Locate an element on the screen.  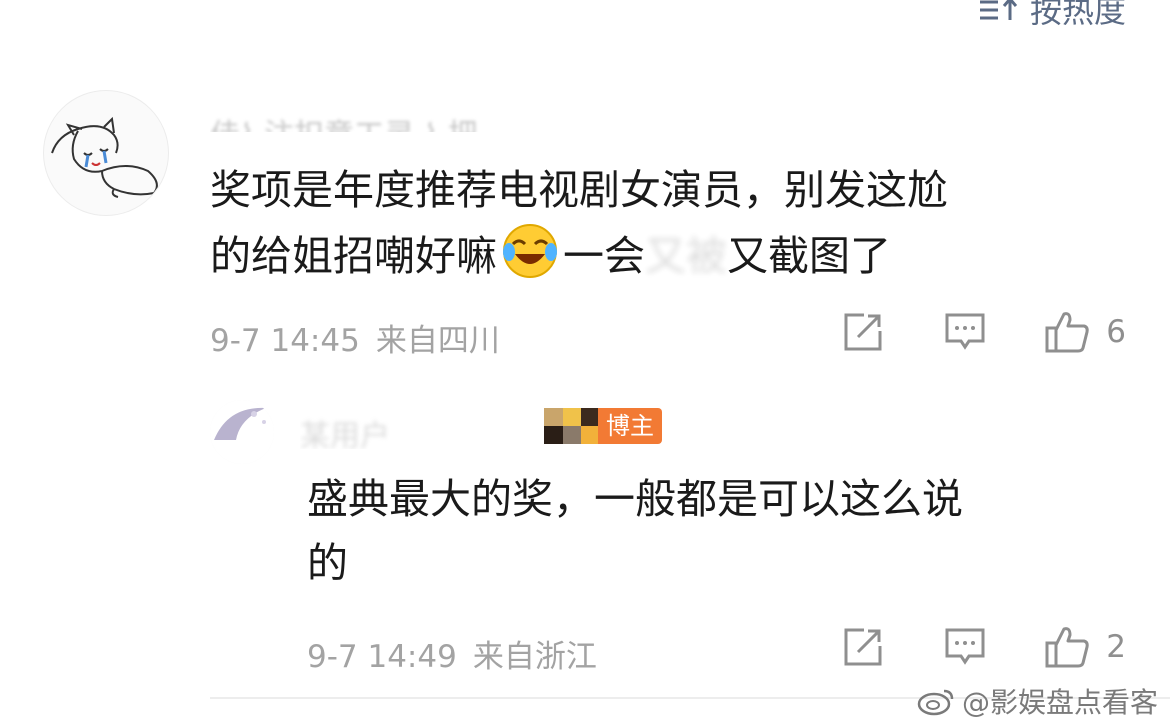
comment-text: 奖项是年度推荐电视剧女演员，别发这尬 的给姐招嘲好嘛 一会又被又截图了 is located at coordinates (670, 223).